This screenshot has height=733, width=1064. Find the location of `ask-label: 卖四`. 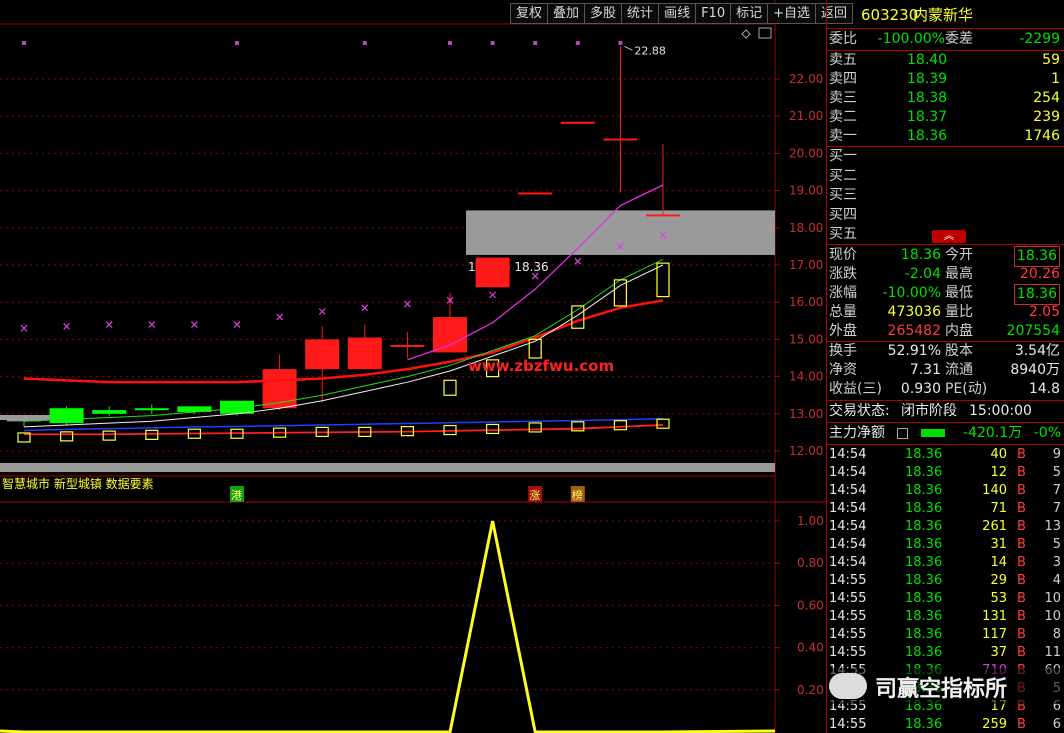

ask-label: 卖四 is located at coordinates (843, 79).